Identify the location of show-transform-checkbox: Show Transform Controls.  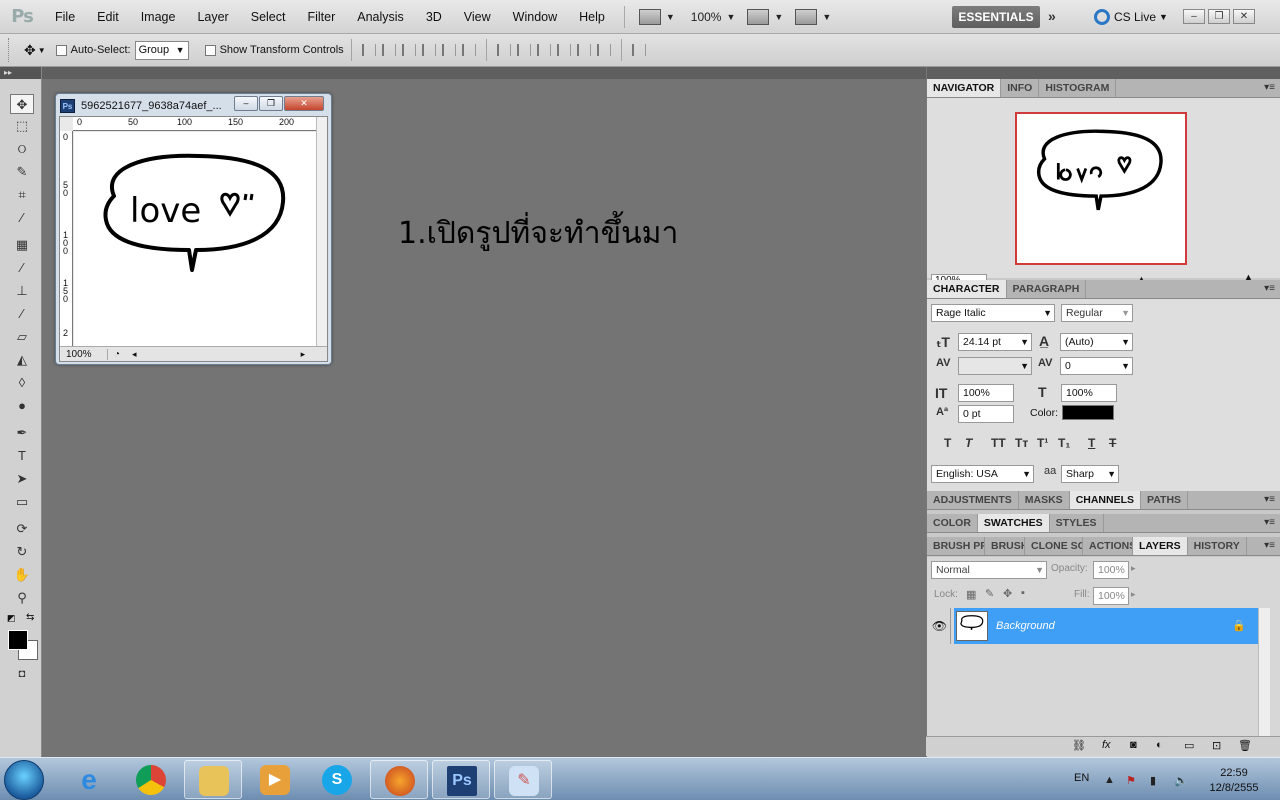
(274, 50).